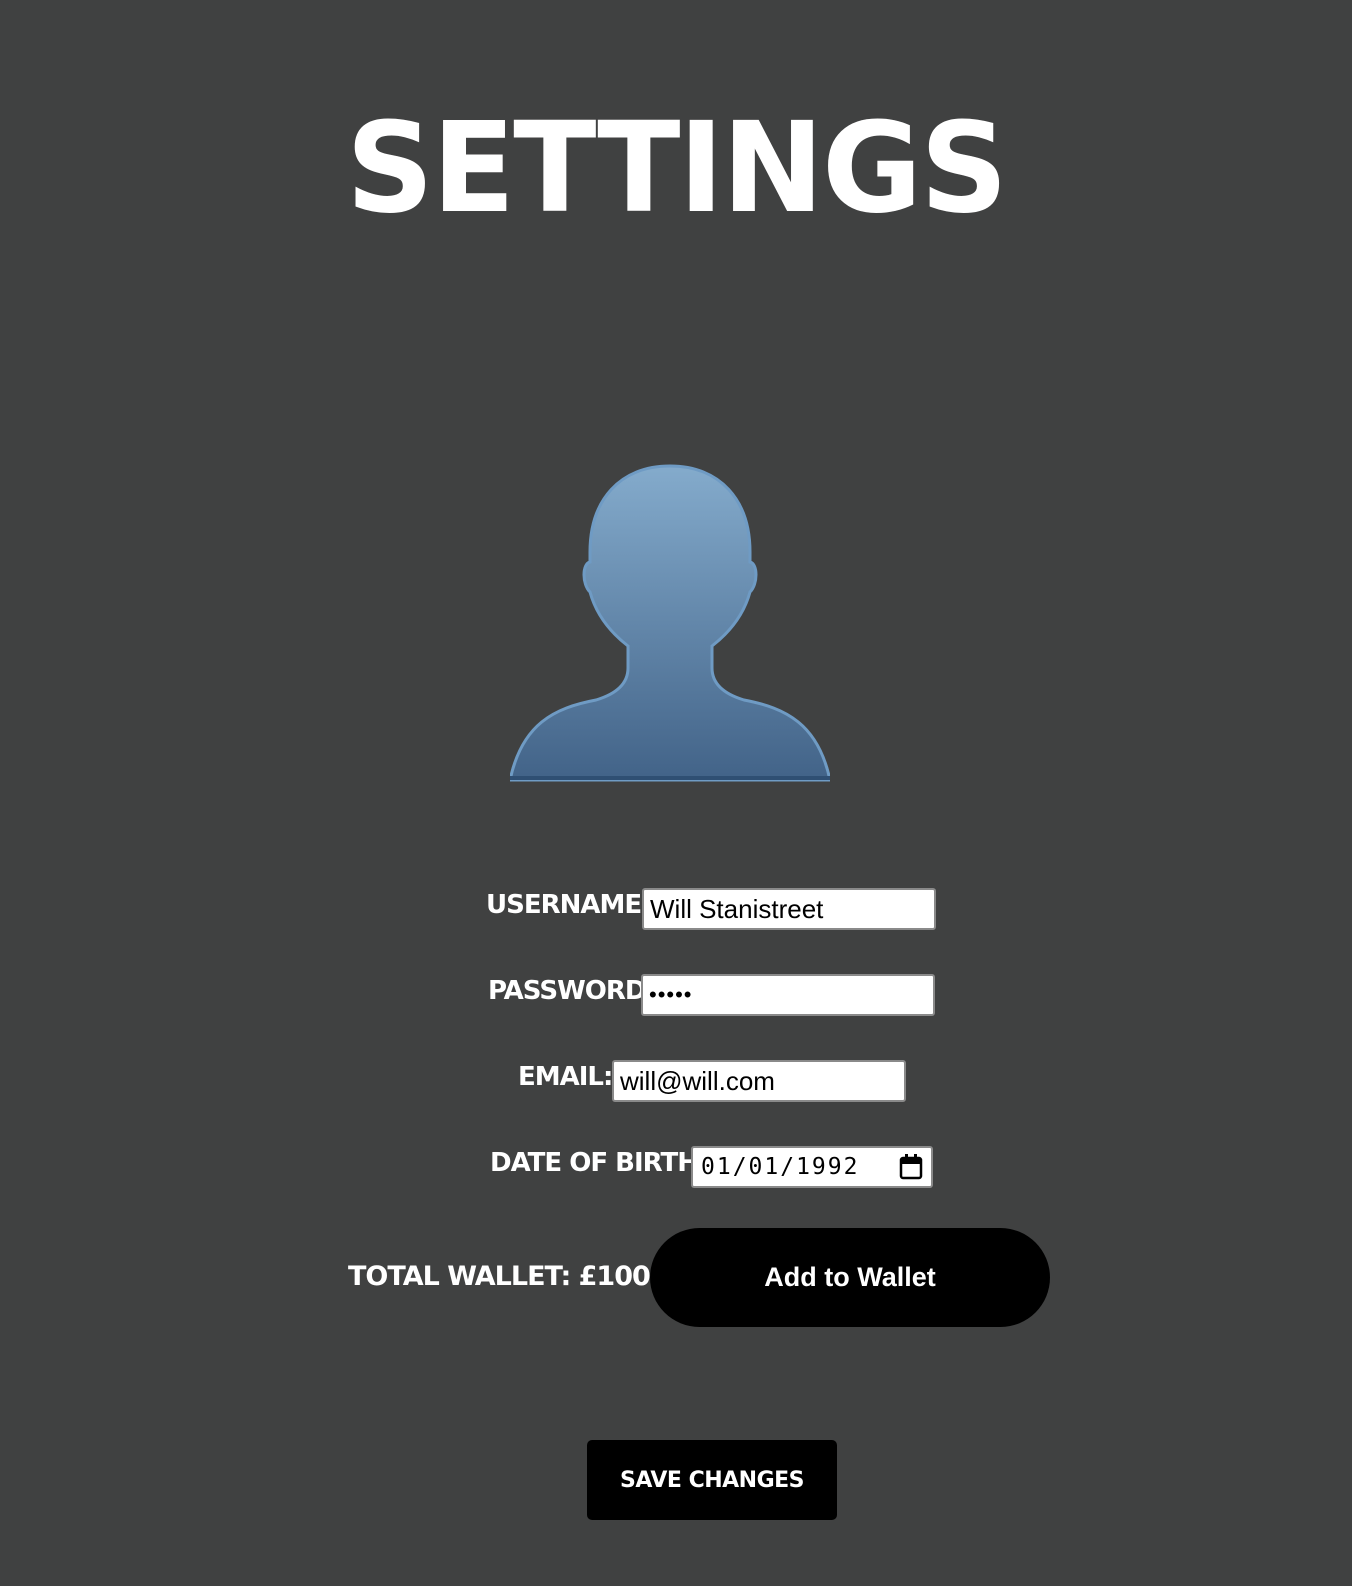  What do you see at coordinates (499, 1276) in the screenshot?
I see `total-wallet-label: TOTAL WALLET: £100` at bounding box center [499, 1276].